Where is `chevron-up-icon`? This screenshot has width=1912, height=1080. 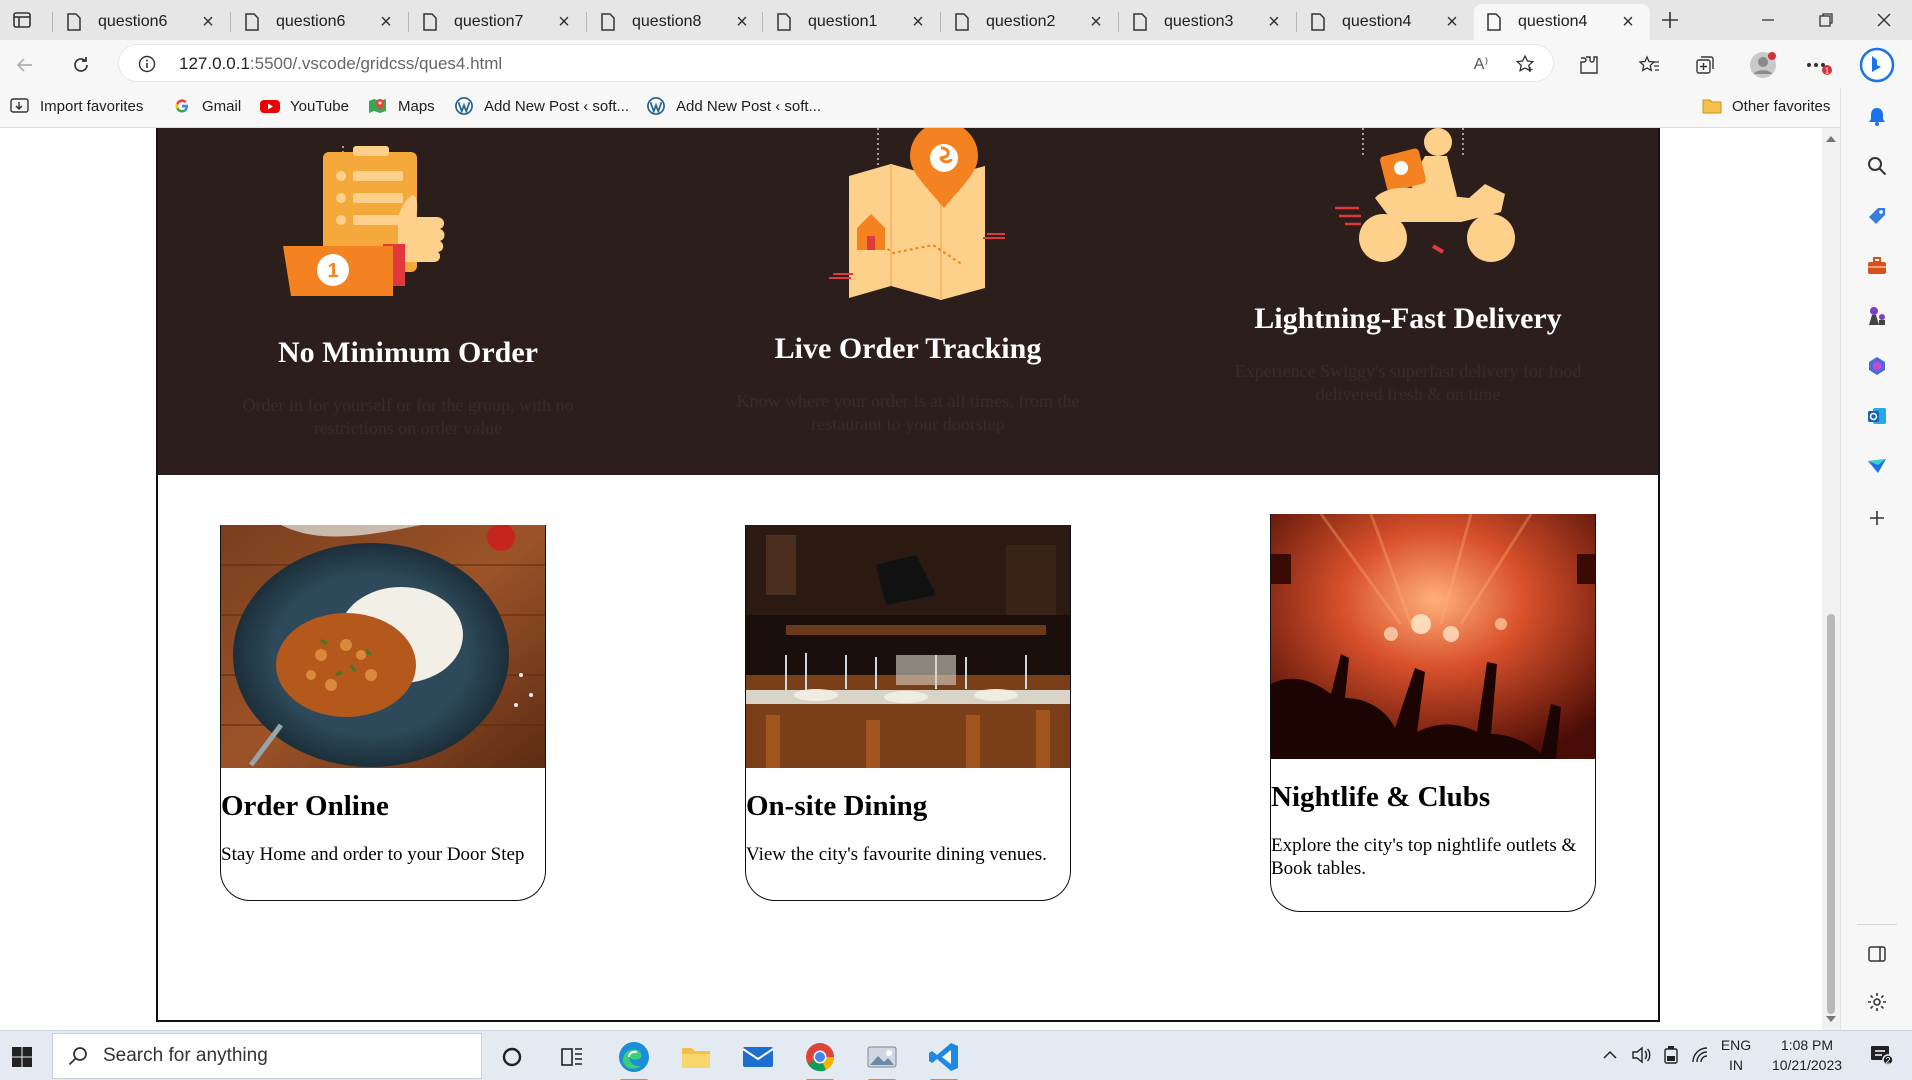
chevron-up-icon is located at coordinates (1610, 1055).